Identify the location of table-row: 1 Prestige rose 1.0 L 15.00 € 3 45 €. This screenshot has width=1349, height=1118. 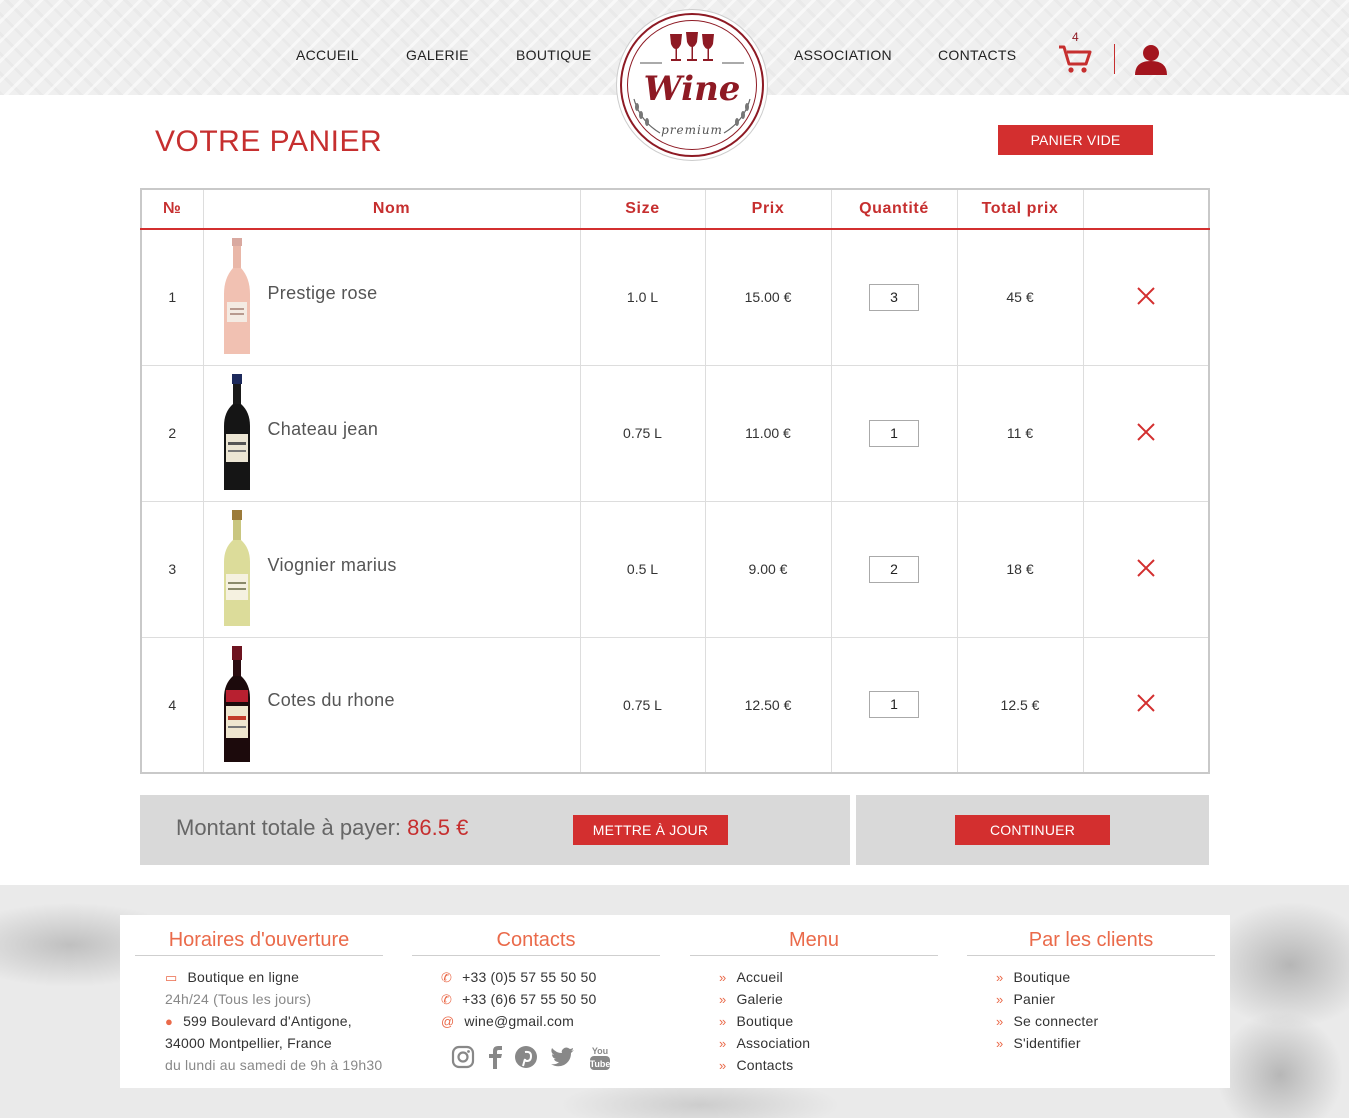
(675, 297).